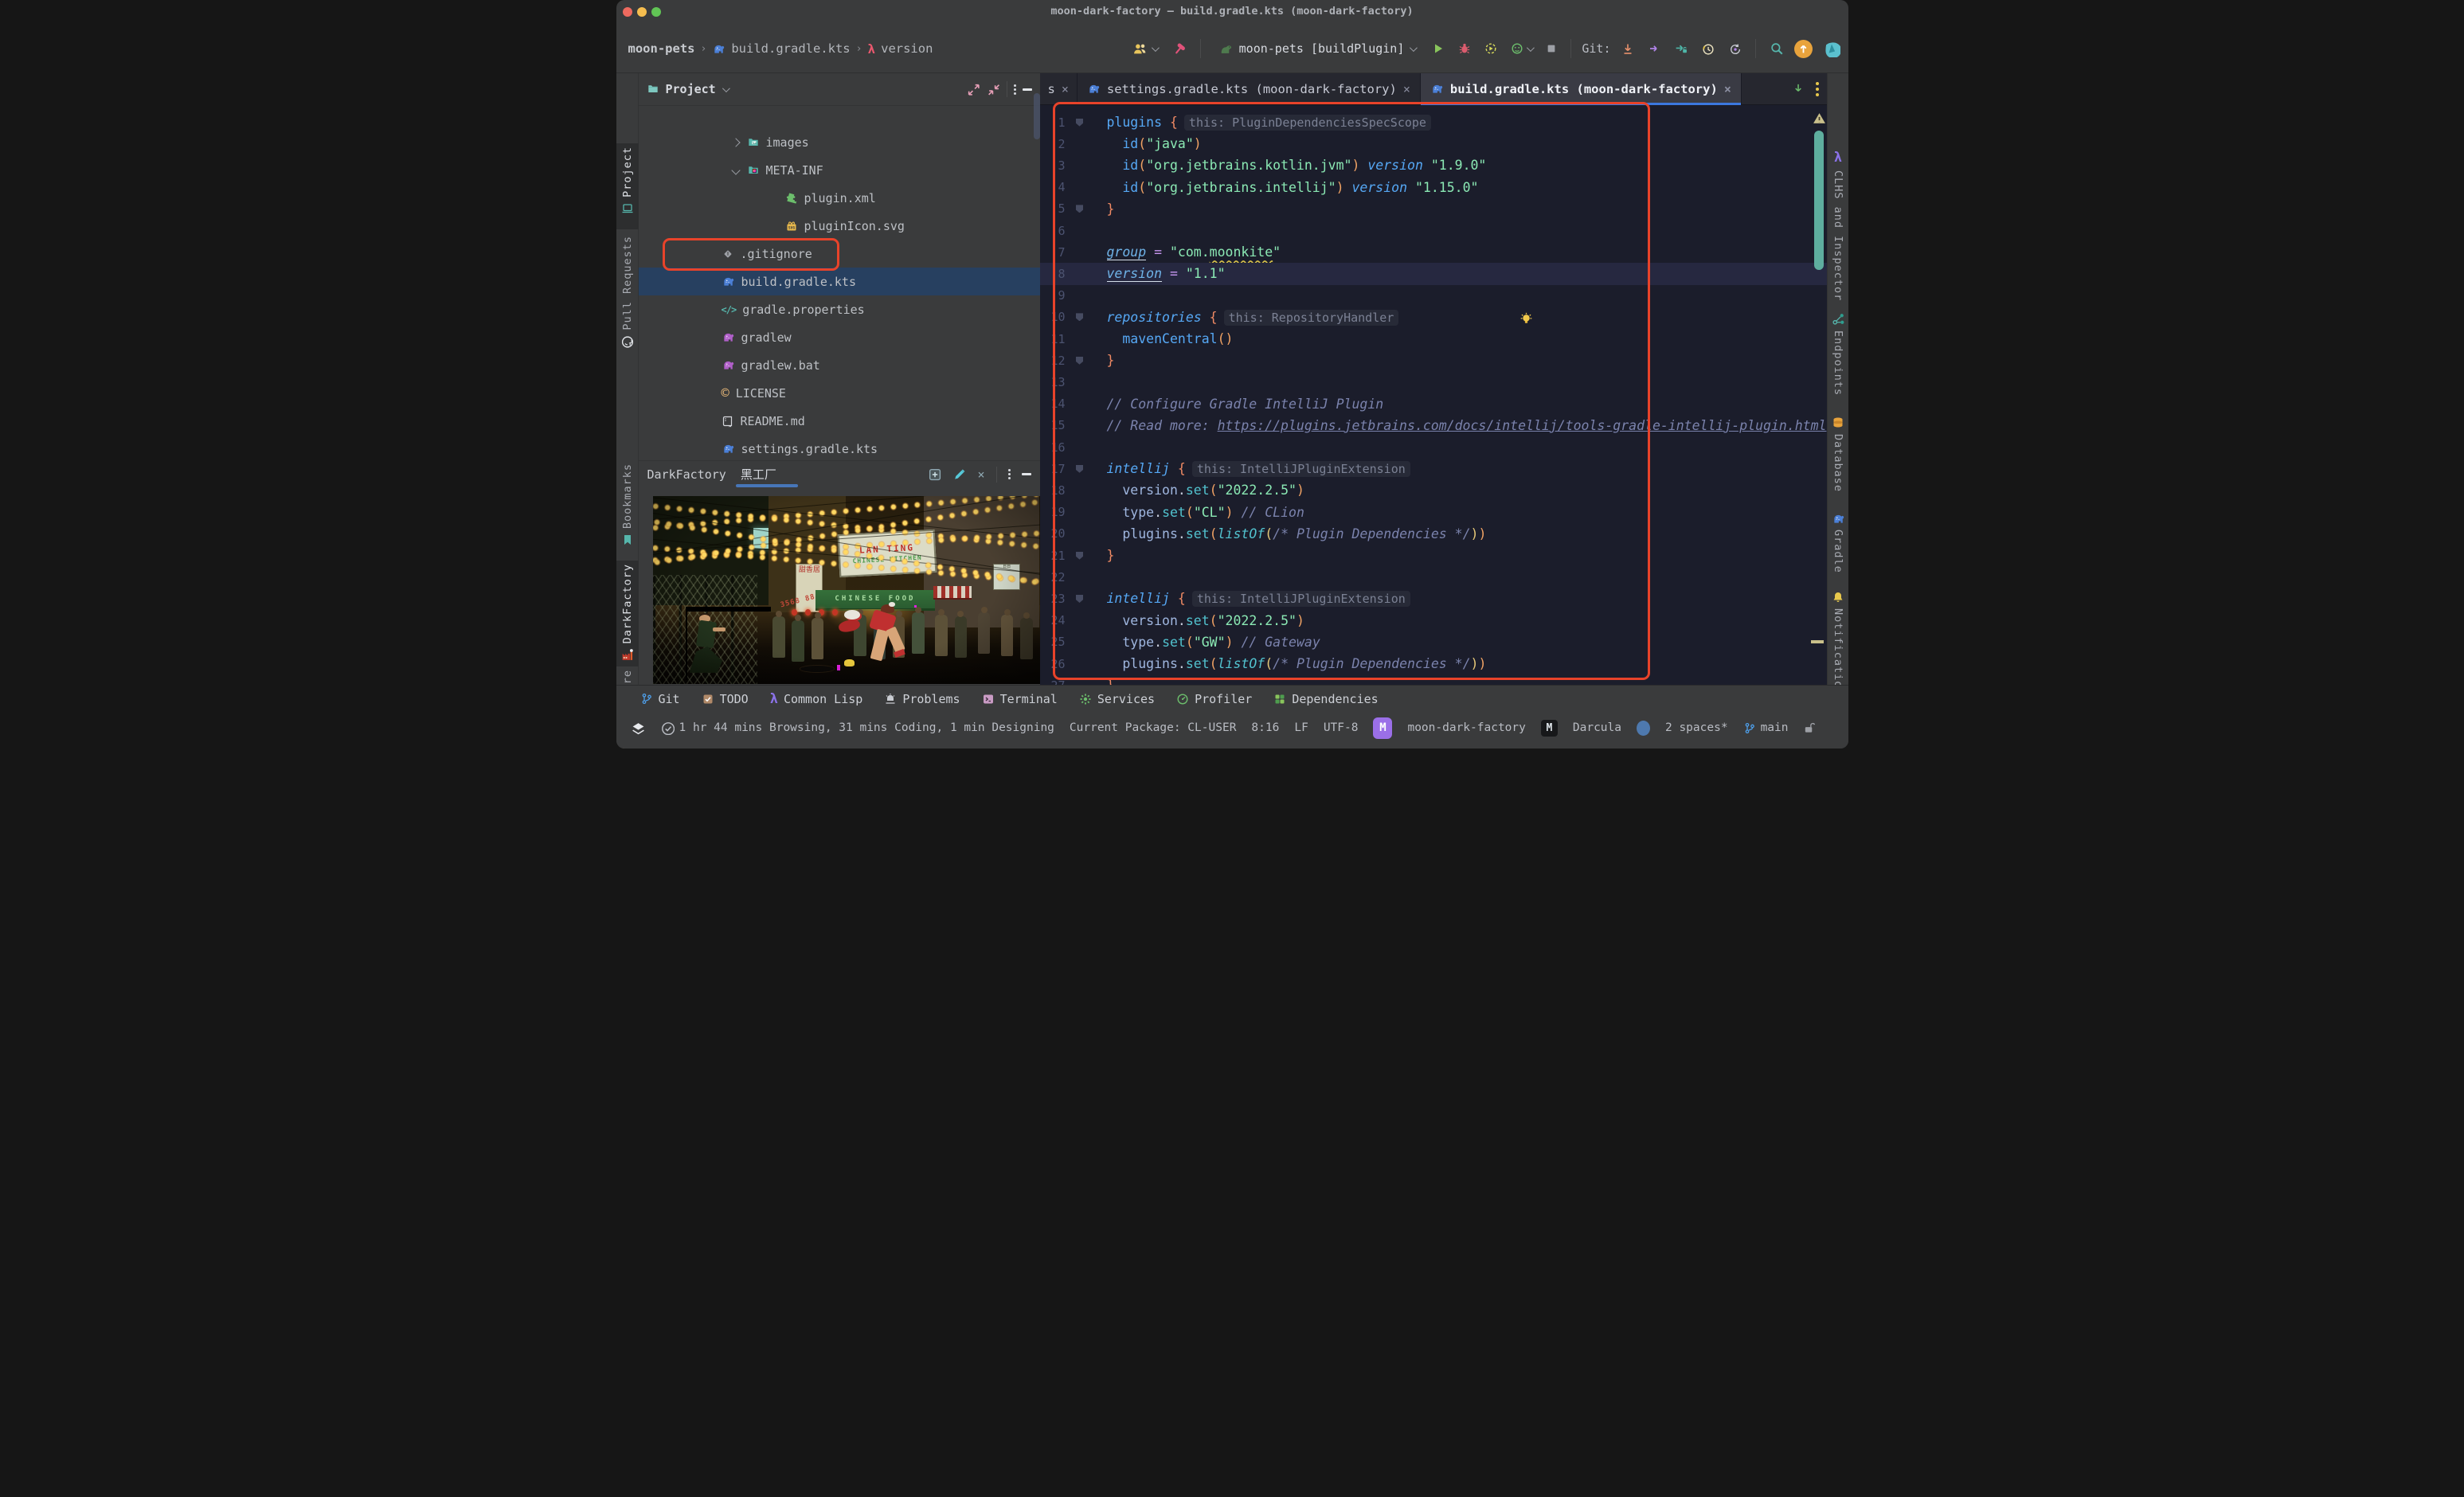 This screenshot has height=1497, width=2464. I want to click on profile-button, so click(1521, 49).